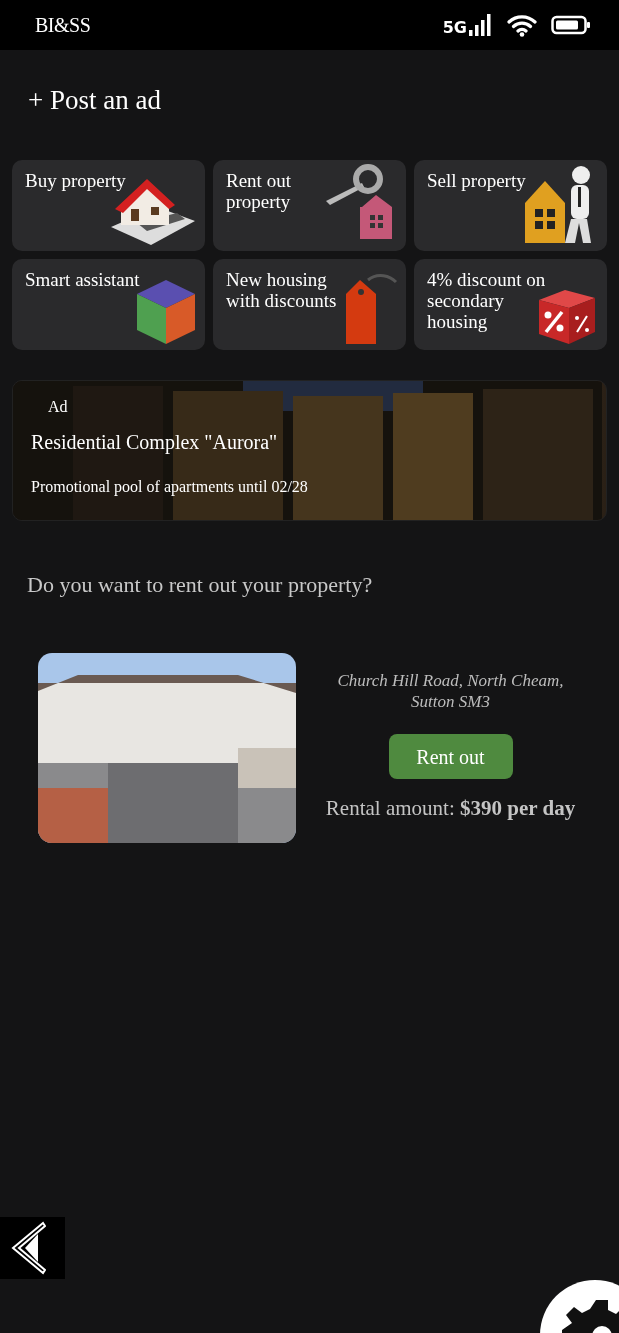 This screenshot has height=1333, width=619. I want to click on banner-subtitle: Promotional pool of apartments until 02/28, so click(169, 486).